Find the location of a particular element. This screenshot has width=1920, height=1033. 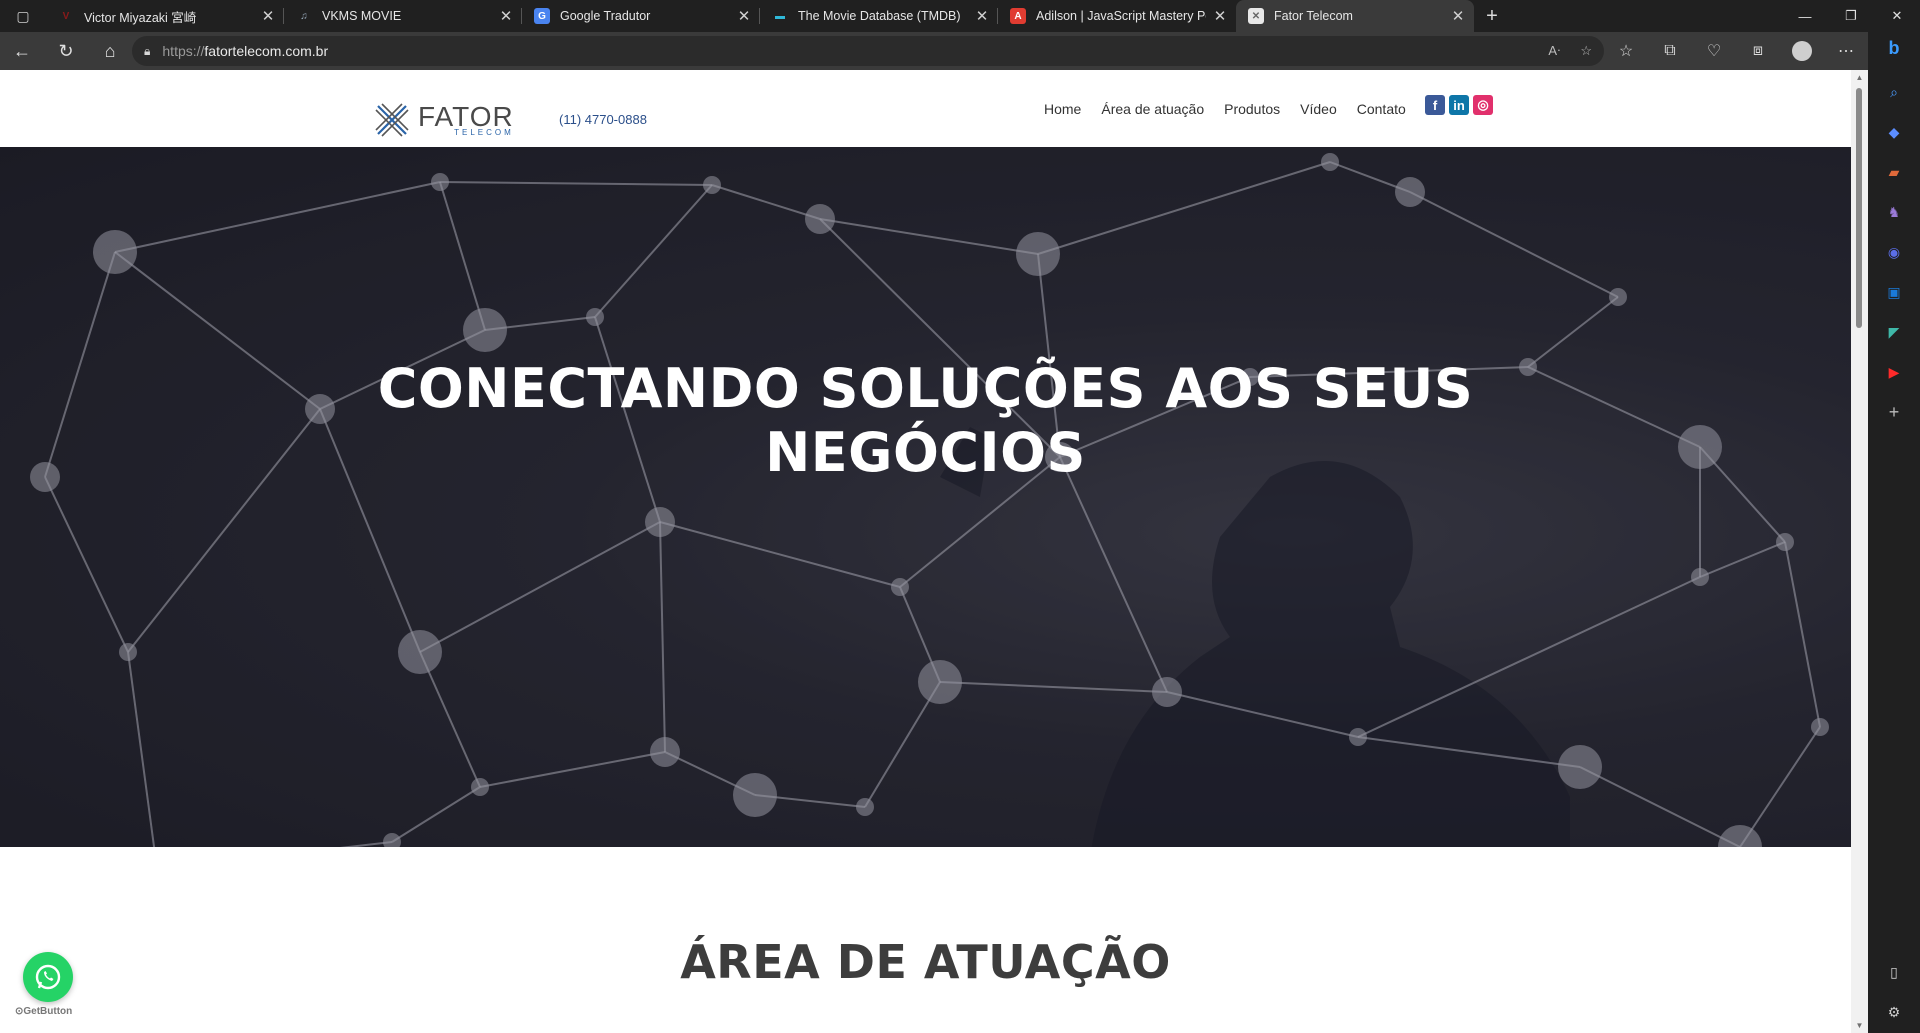

menu-item-3: Vídeo is located at coordinates (1318, 109).